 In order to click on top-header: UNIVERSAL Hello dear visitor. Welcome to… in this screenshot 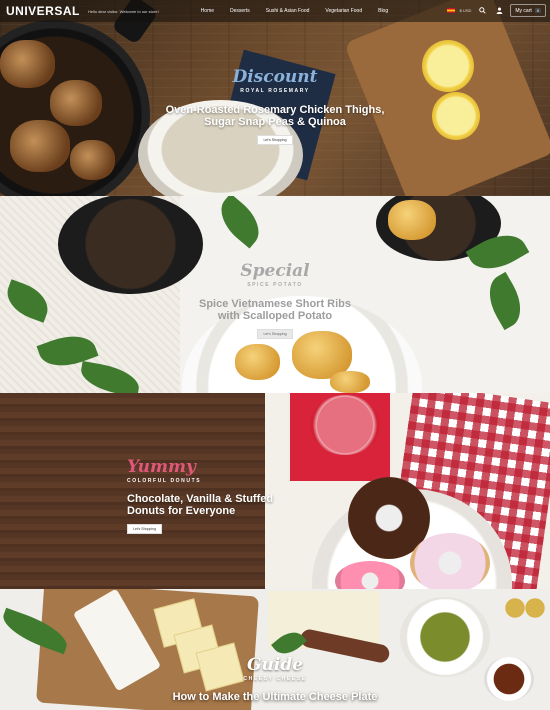, I will do `click(275, 11)`.